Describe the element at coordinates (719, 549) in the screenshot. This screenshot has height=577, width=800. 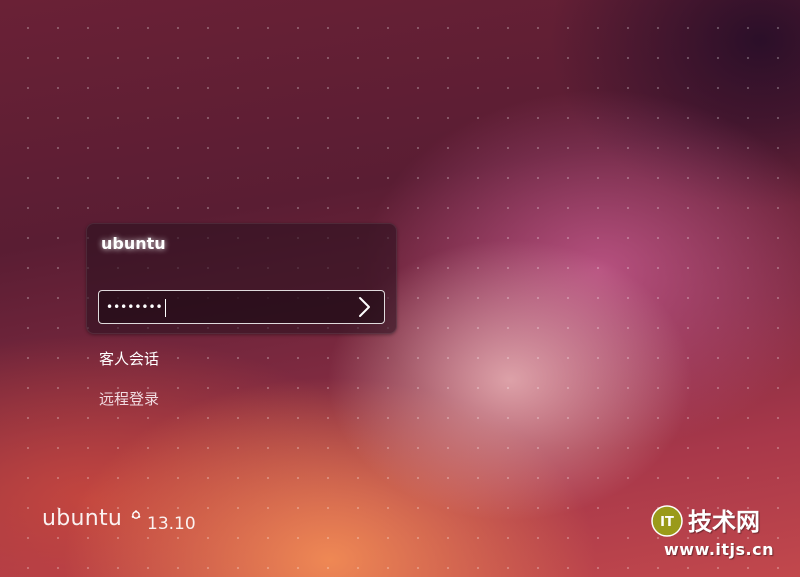
I see `watermark-url: www.itjs.cn` at that location.